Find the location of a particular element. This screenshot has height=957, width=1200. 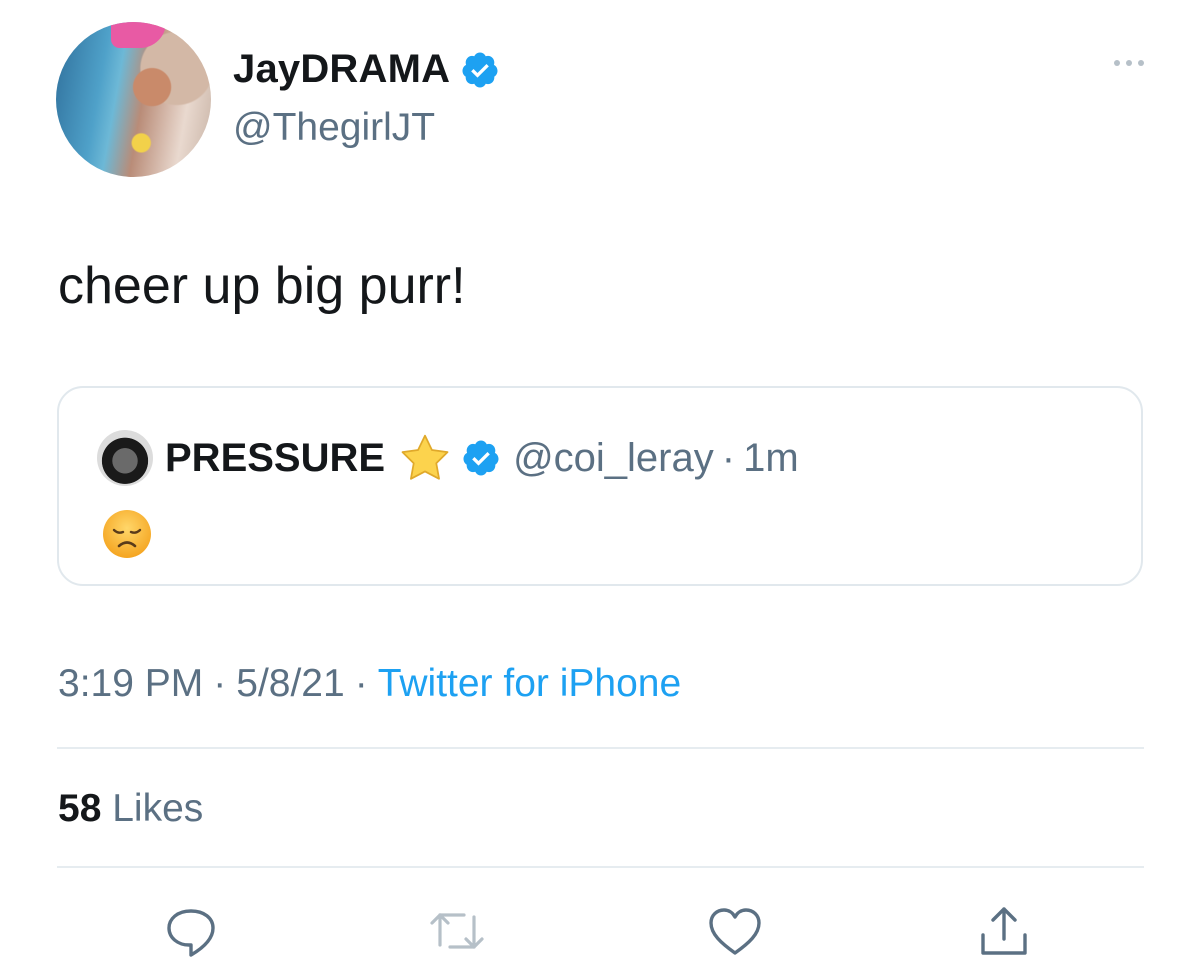

retweet-icon is located at coordinates (457, 931).